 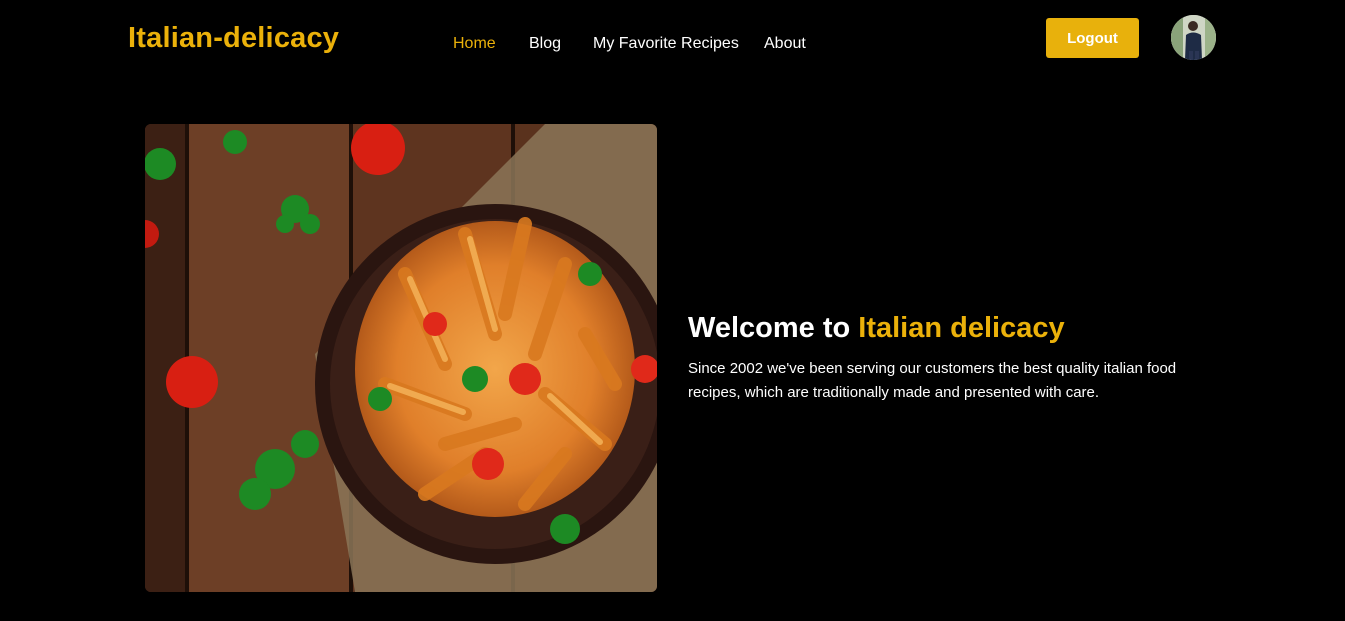 I want to click on nav-my-favorite-recipes: My Favorite Recipes, so click(x=666, y=44).